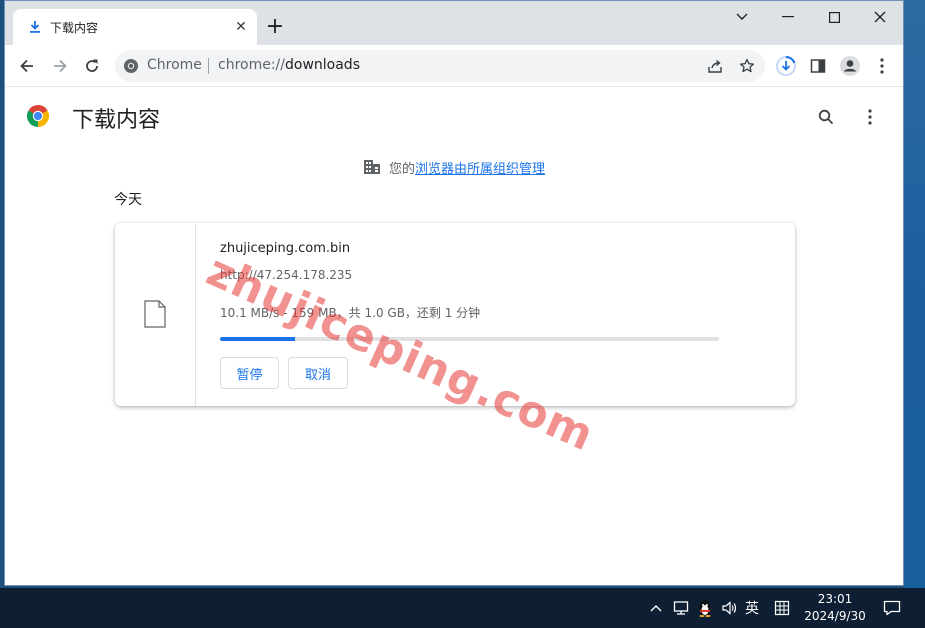 The width and height of the screenshot is (925, 628). Describe the element at coordinates (285, 248) in the screenshot. I see `download-file-name: zhujiceping.com.bin` at that location.